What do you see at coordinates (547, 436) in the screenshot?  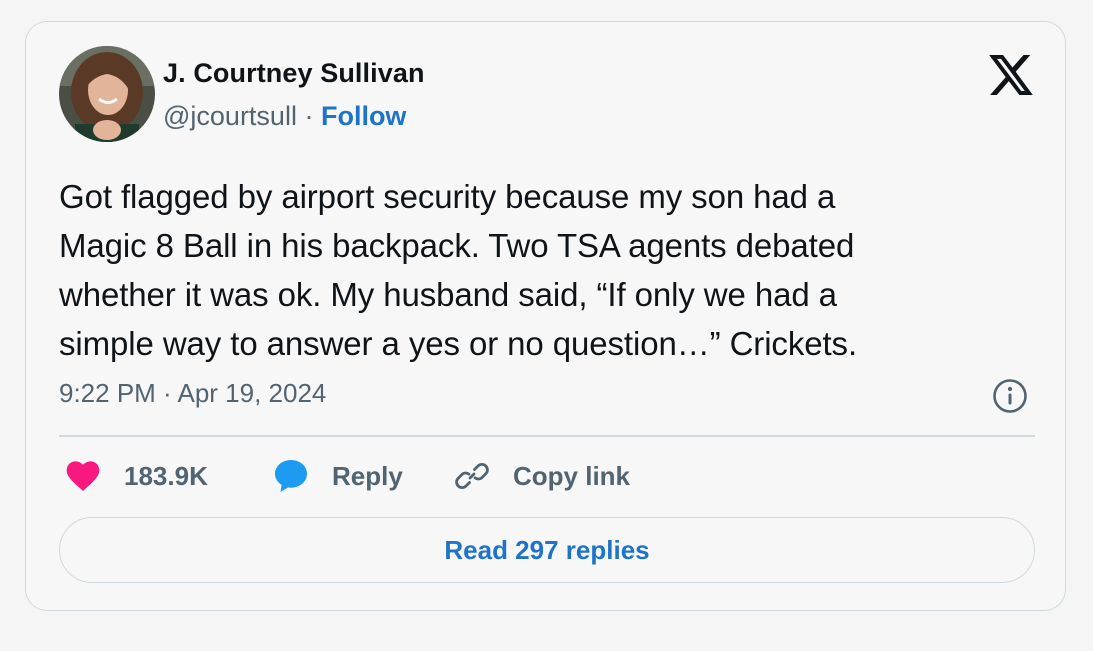 I see `divider` at bounding box center [547, 436].